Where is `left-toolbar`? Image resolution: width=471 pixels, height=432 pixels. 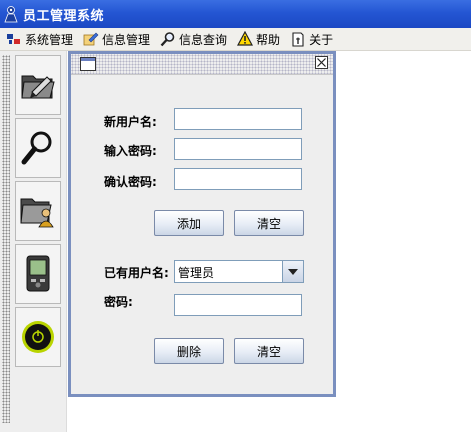 left-toolbar is located at coordinates (33, 241).